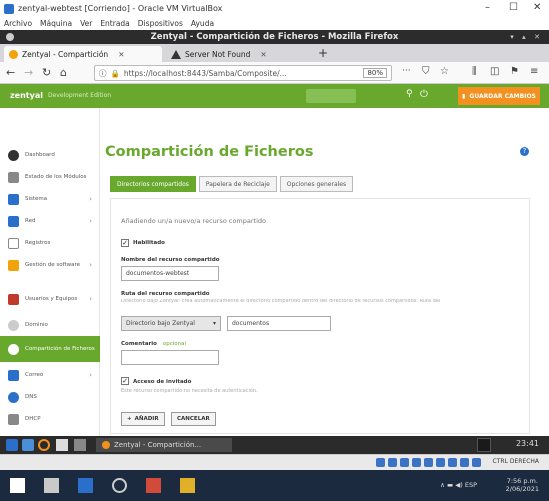 The image size is (549, 501). What do you see at coordinates (153, 184) in the screenshot?
I see `tab-shared-directories: Directorios compartidos` at bounding box center [153, 184].